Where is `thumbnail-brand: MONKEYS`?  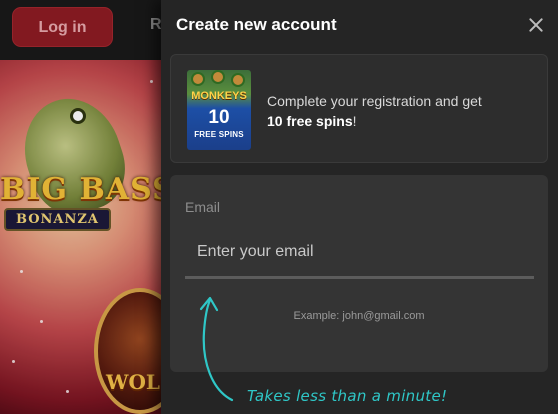
thumbnail-brand: MONKEYS is located at coordinates (219, 96).